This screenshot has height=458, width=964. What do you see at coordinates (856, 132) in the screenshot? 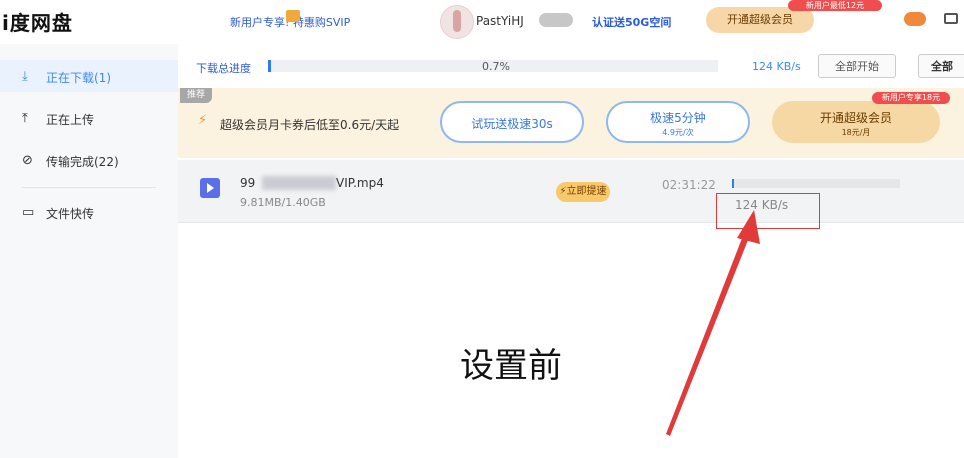
I see `band-vip-price: 18元/月` at bounding box center [856, 132].